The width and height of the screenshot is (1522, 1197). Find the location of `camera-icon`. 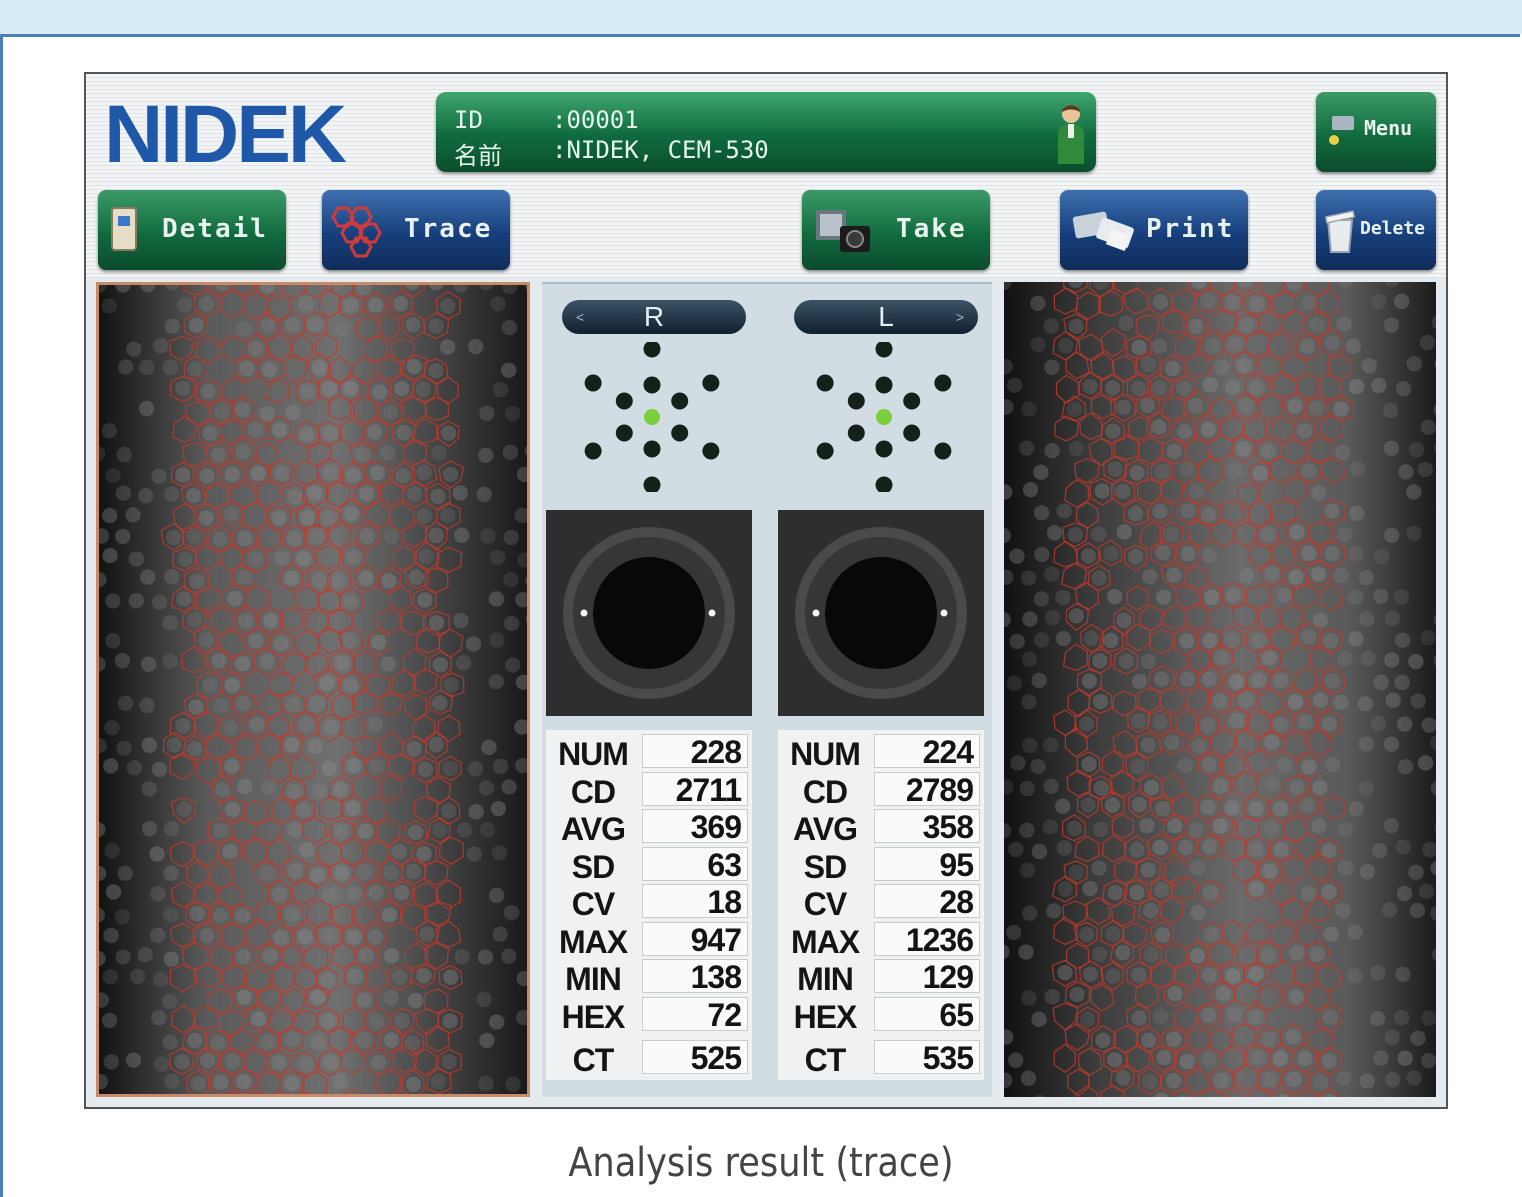

camera-icon is located at coordinates (843, 231).